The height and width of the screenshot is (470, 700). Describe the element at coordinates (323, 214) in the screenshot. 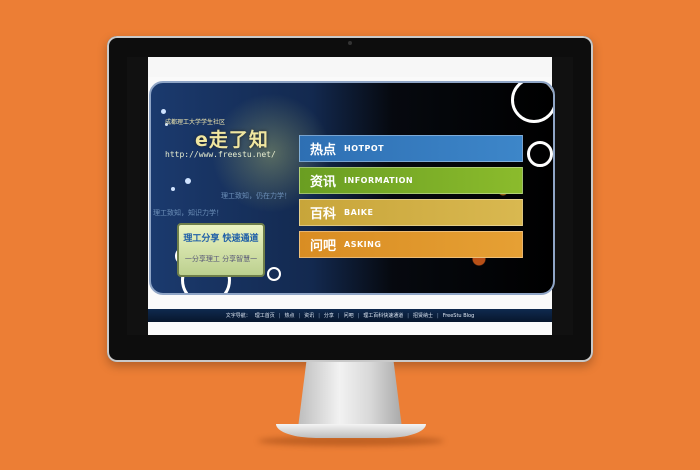

I see `menu-label-zh: 百科` at that location.